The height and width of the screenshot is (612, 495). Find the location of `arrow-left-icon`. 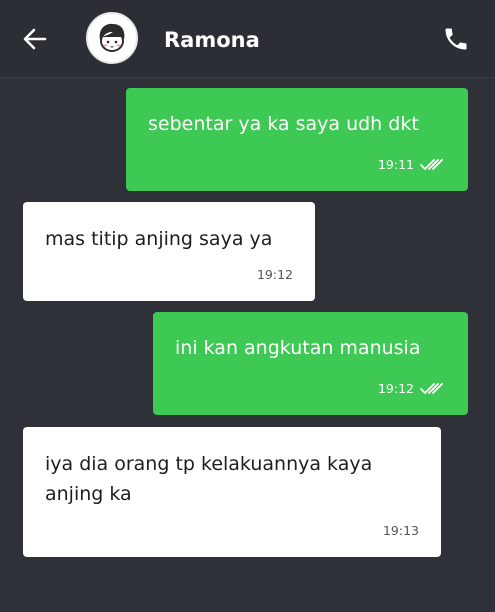

arrow-left-icon is located at coordinates (35, 39).